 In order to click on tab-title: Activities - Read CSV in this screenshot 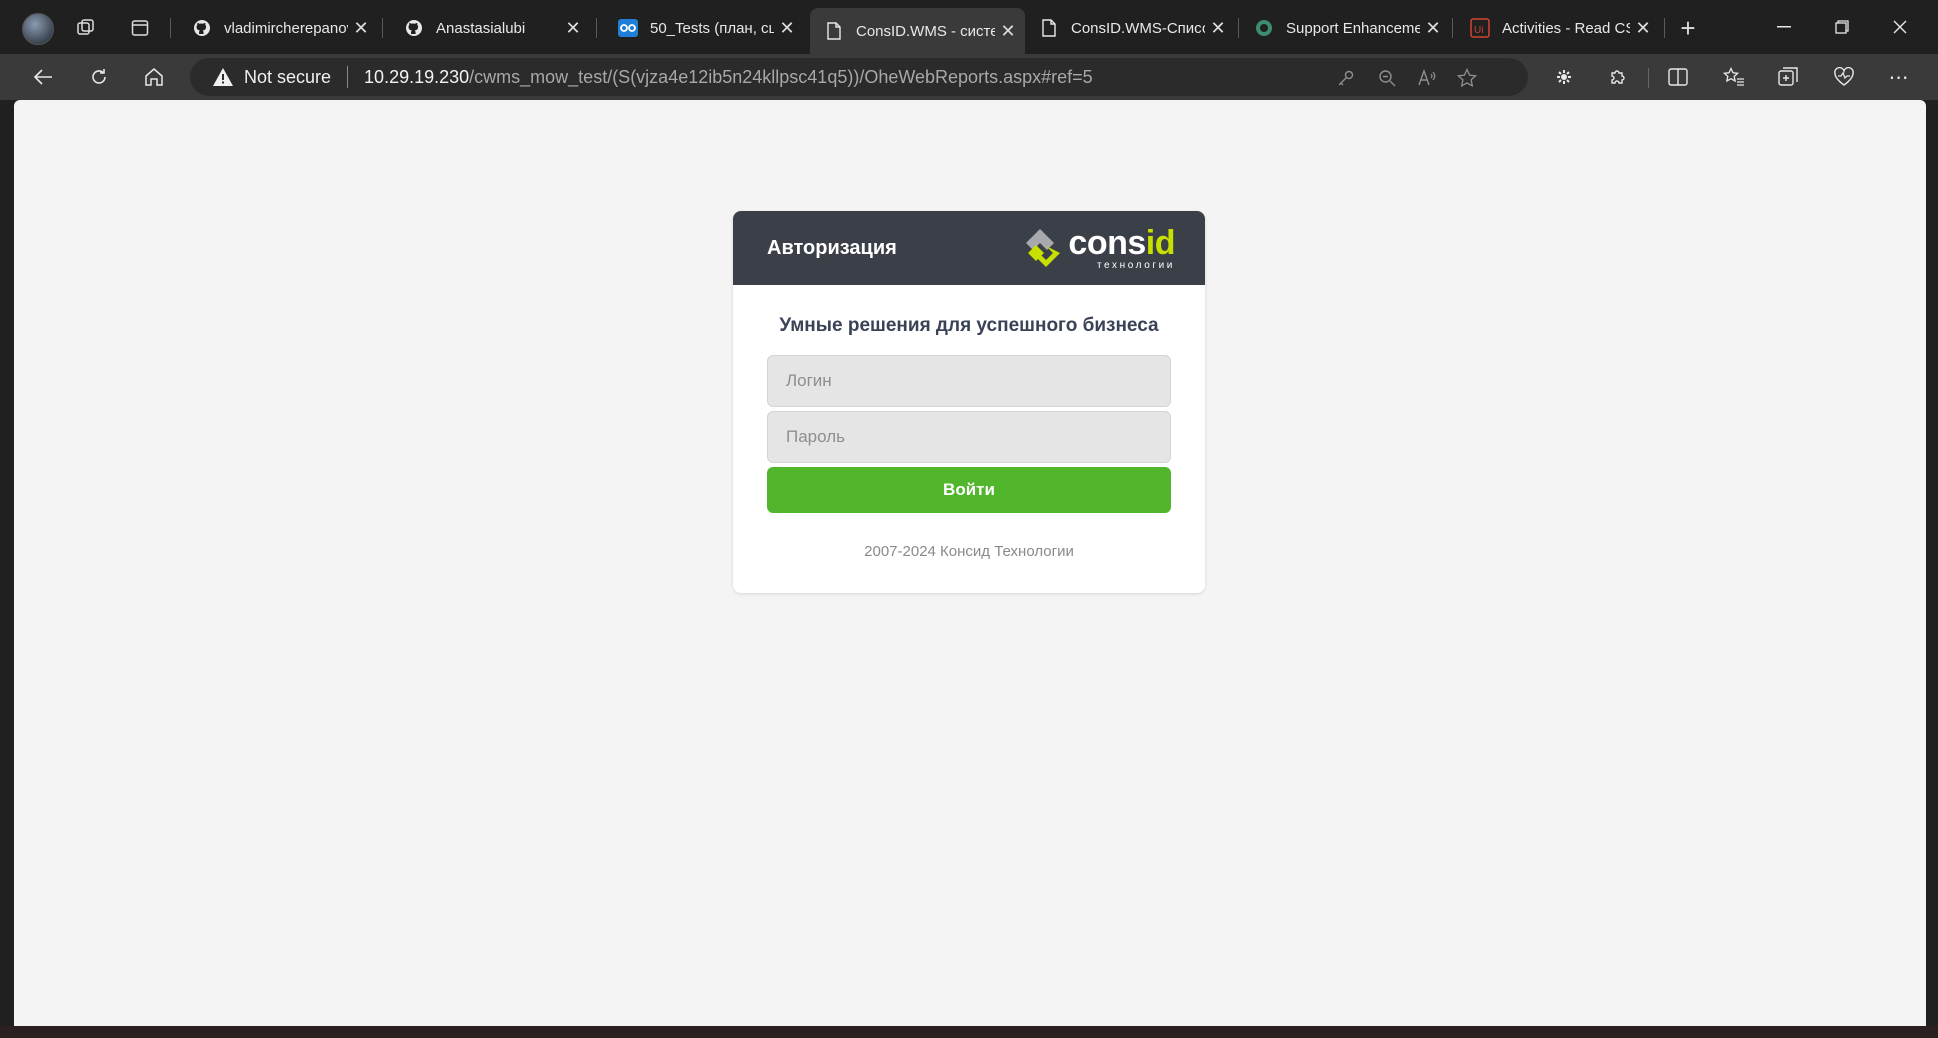, I will do `click(1566, 28)`.